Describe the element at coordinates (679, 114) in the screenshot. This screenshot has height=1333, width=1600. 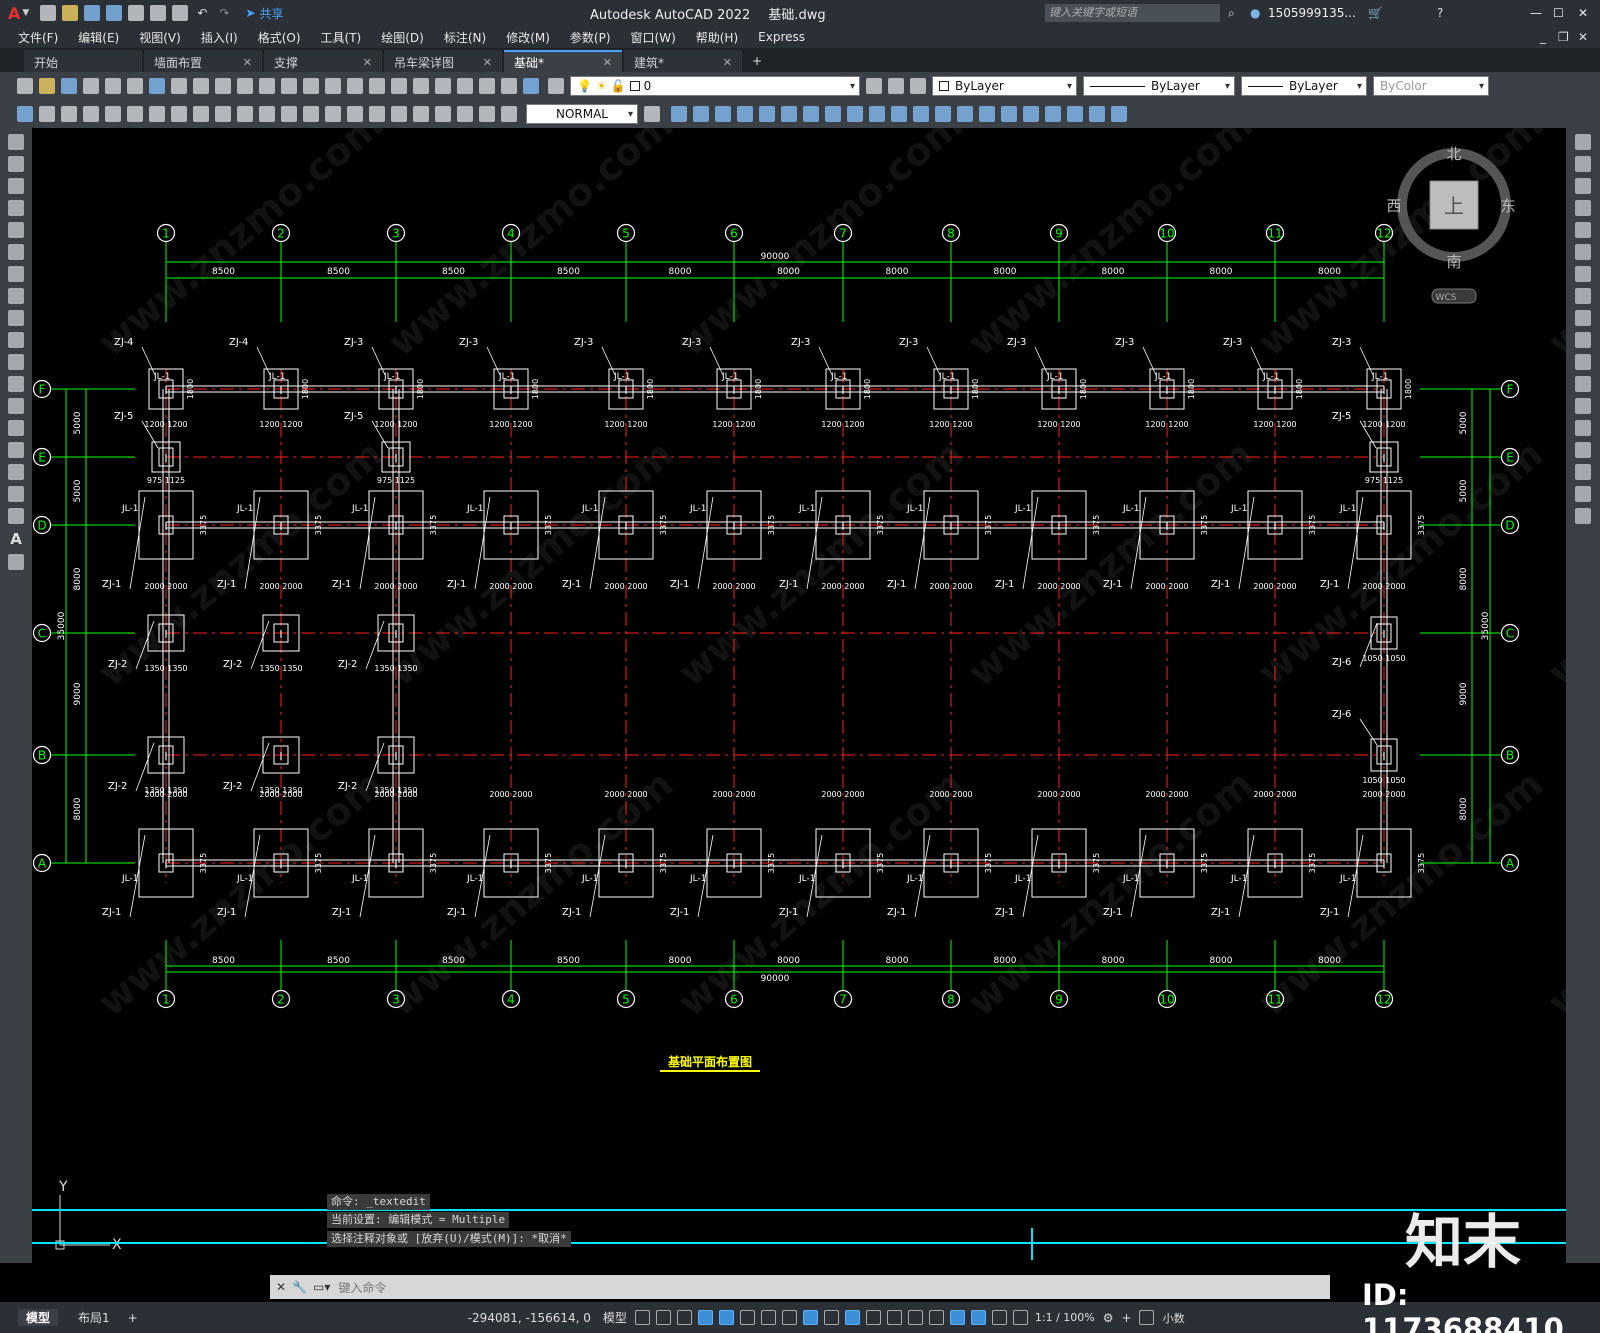
I see `box-icon` at that location.